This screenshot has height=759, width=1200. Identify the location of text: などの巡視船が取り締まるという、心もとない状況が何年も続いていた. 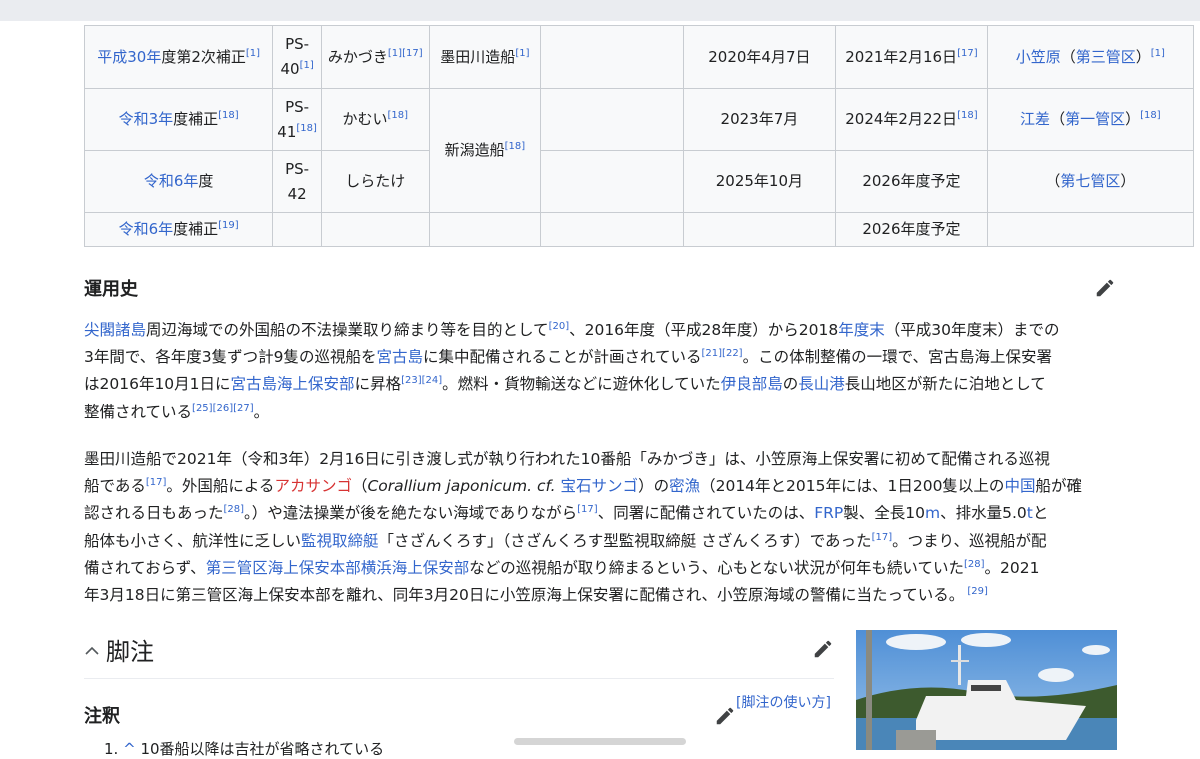
(716, 567).